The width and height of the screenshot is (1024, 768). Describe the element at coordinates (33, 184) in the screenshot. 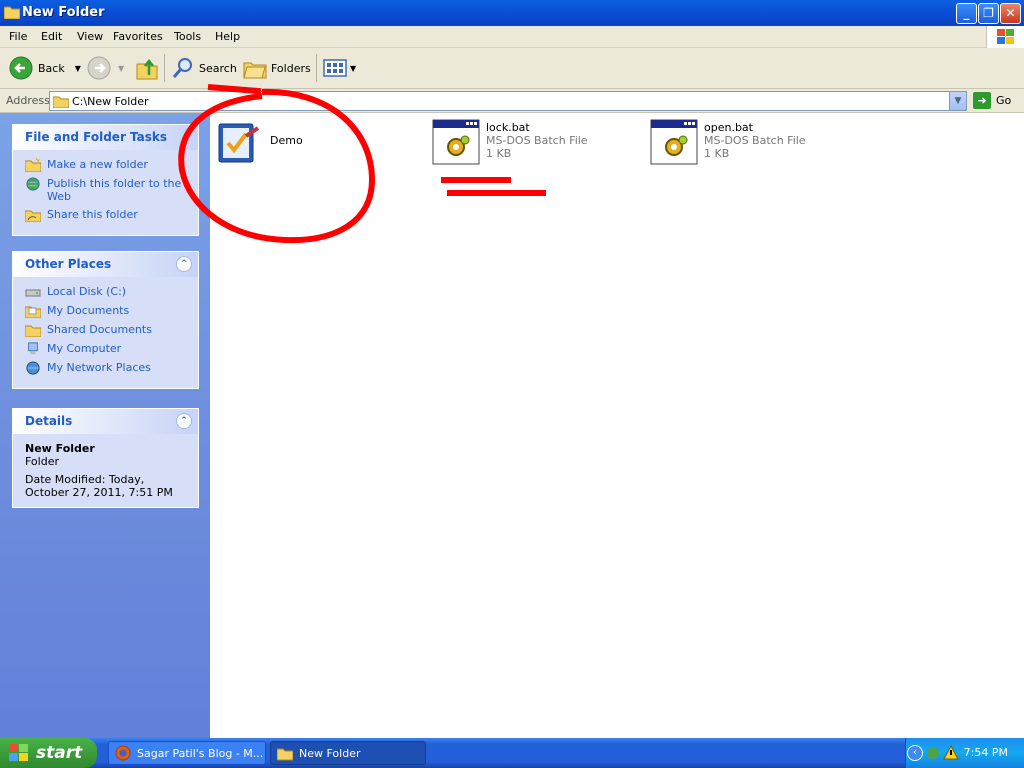

I see `globe-icon` at that location.